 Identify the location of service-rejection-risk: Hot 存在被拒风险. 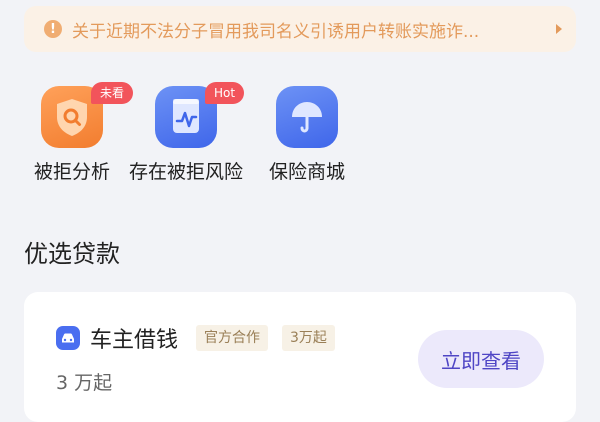
(186, 133).